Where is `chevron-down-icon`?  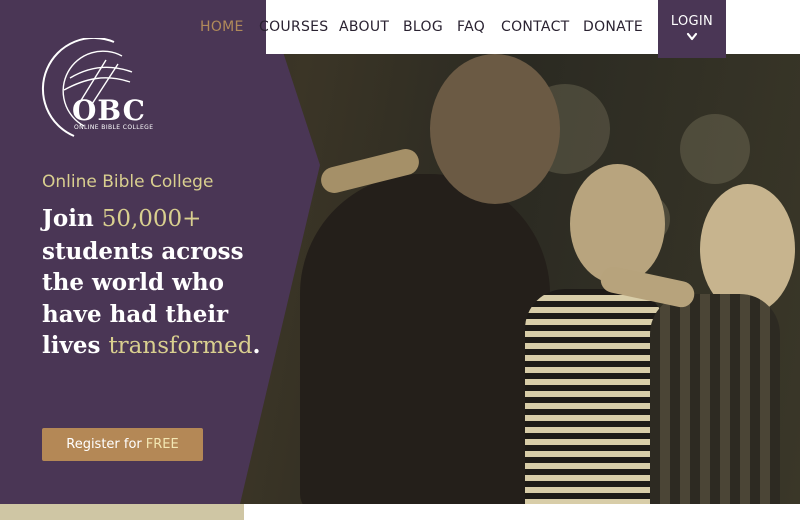 chevron-down-icon is located at coordinates (692, 38).